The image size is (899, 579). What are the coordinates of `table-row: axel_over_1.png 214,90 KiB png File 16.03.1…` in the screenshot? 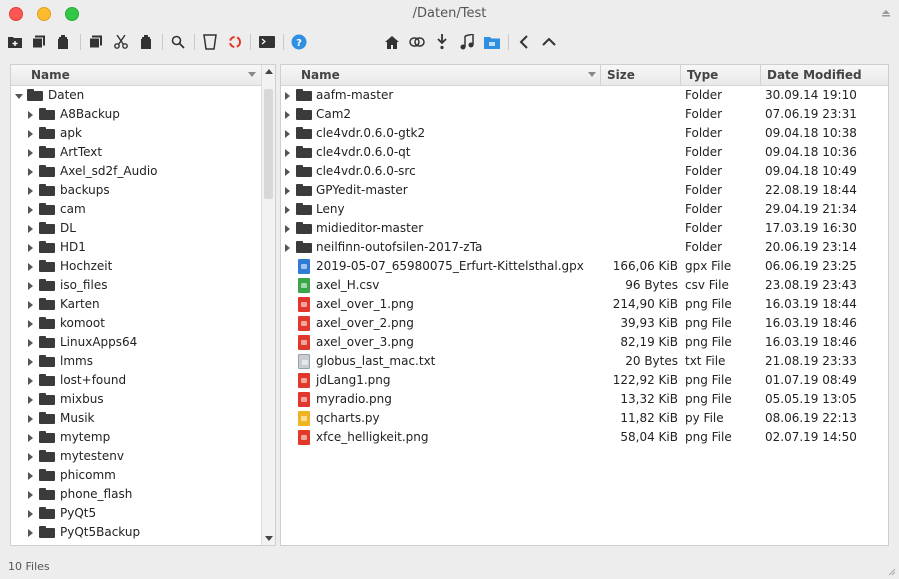 It's located at (584, 304).